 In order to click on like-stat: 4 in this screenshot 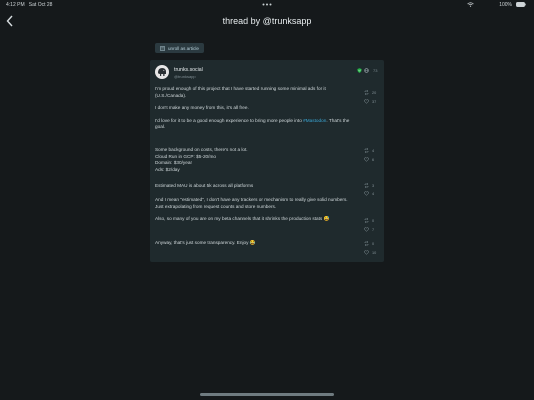, I will do `click(371, 193)`.